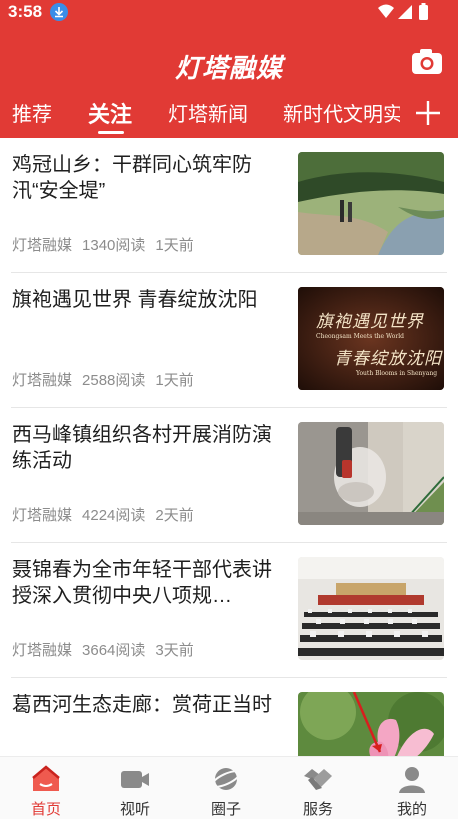 This screenshot has height=819, width=458. Describe the element at coordinates (114, 650) in the screenshot. I see `article-views: 3664阅读` at that location.